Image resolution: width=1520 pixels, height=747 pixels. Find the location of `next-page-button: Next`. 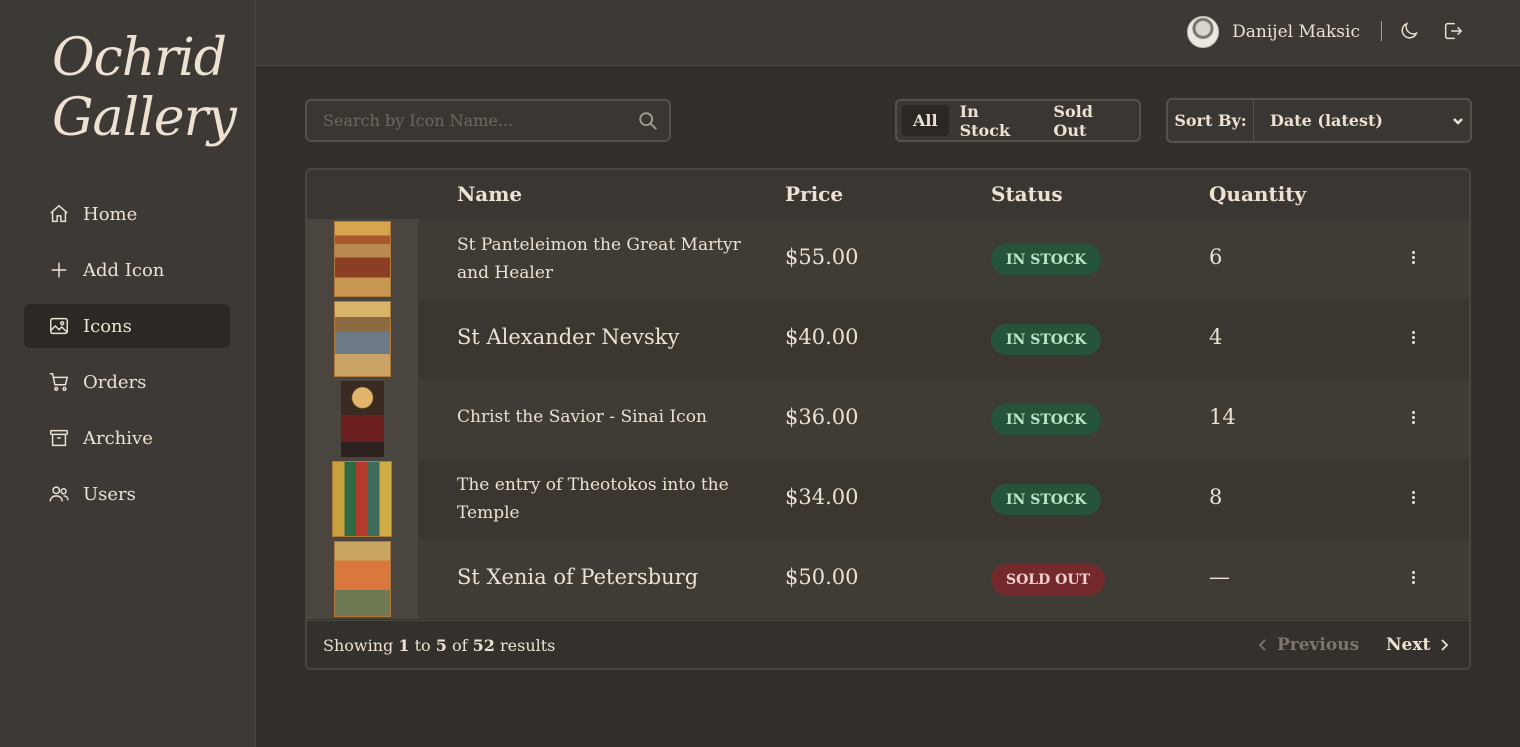

next-page-button: Next is located at coordinates (1418, 645).